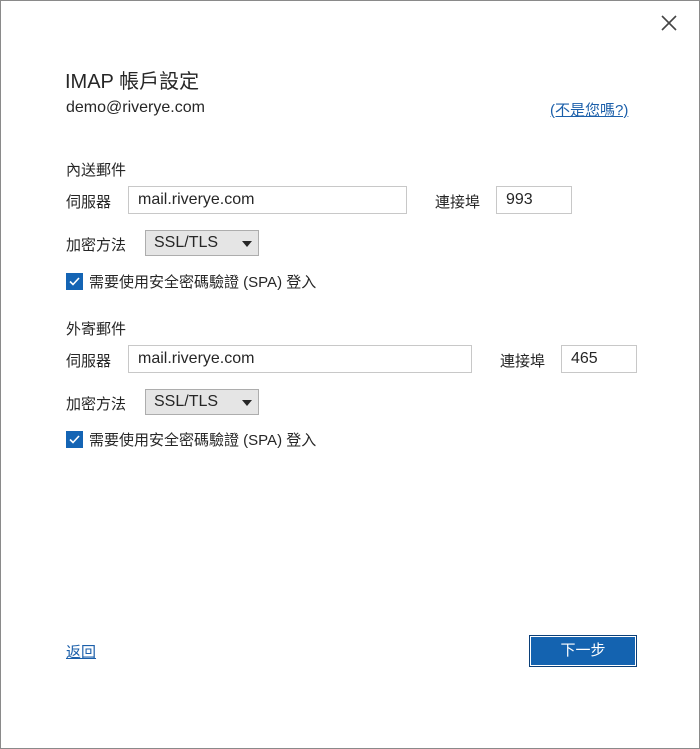 The height and width of the screenshot is (749, 700). I want to click on incoming-spa-checkbox, so click(74, 281).